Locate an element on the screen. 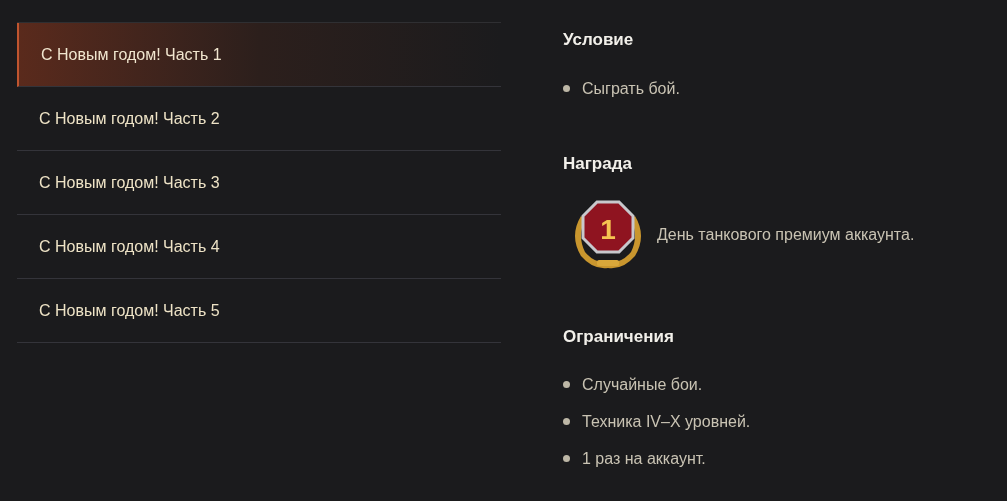 The width and height of the screenshot is (1007, 501). quest-tab: С Новым годом! Часть 2 is located at coordinates (259, 119).